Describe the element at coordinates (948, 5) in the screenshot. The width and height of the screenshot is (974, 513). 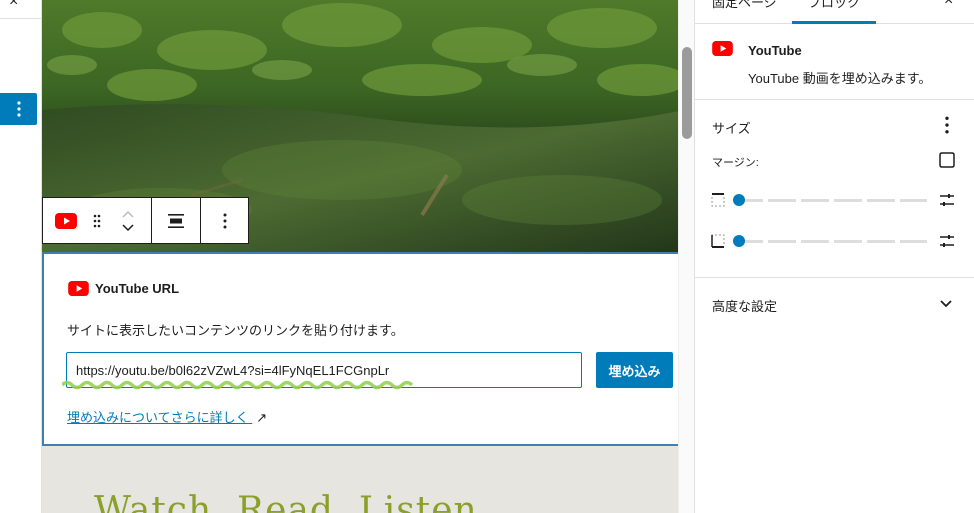
I see `close-sidebar-icon: ×` at that location.